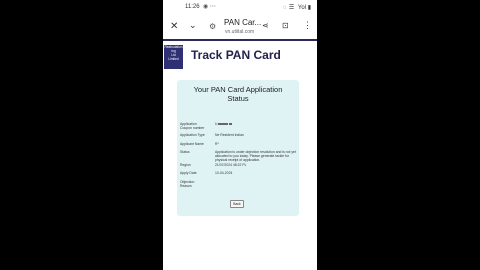 The width and height of the screenshot is (480, 270). What do you see at coordinates (285, 25) in the screenshot?
I see `bookmark-icon: ⊡` at bounding box center [285, 25].